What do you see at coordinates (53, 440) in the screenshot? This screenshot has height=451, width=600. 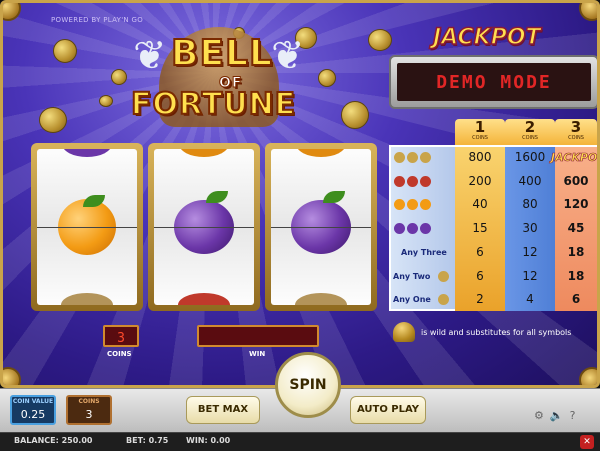 I see `balance-text: BALANCE: 250.00` at bounding box center [53, 440].